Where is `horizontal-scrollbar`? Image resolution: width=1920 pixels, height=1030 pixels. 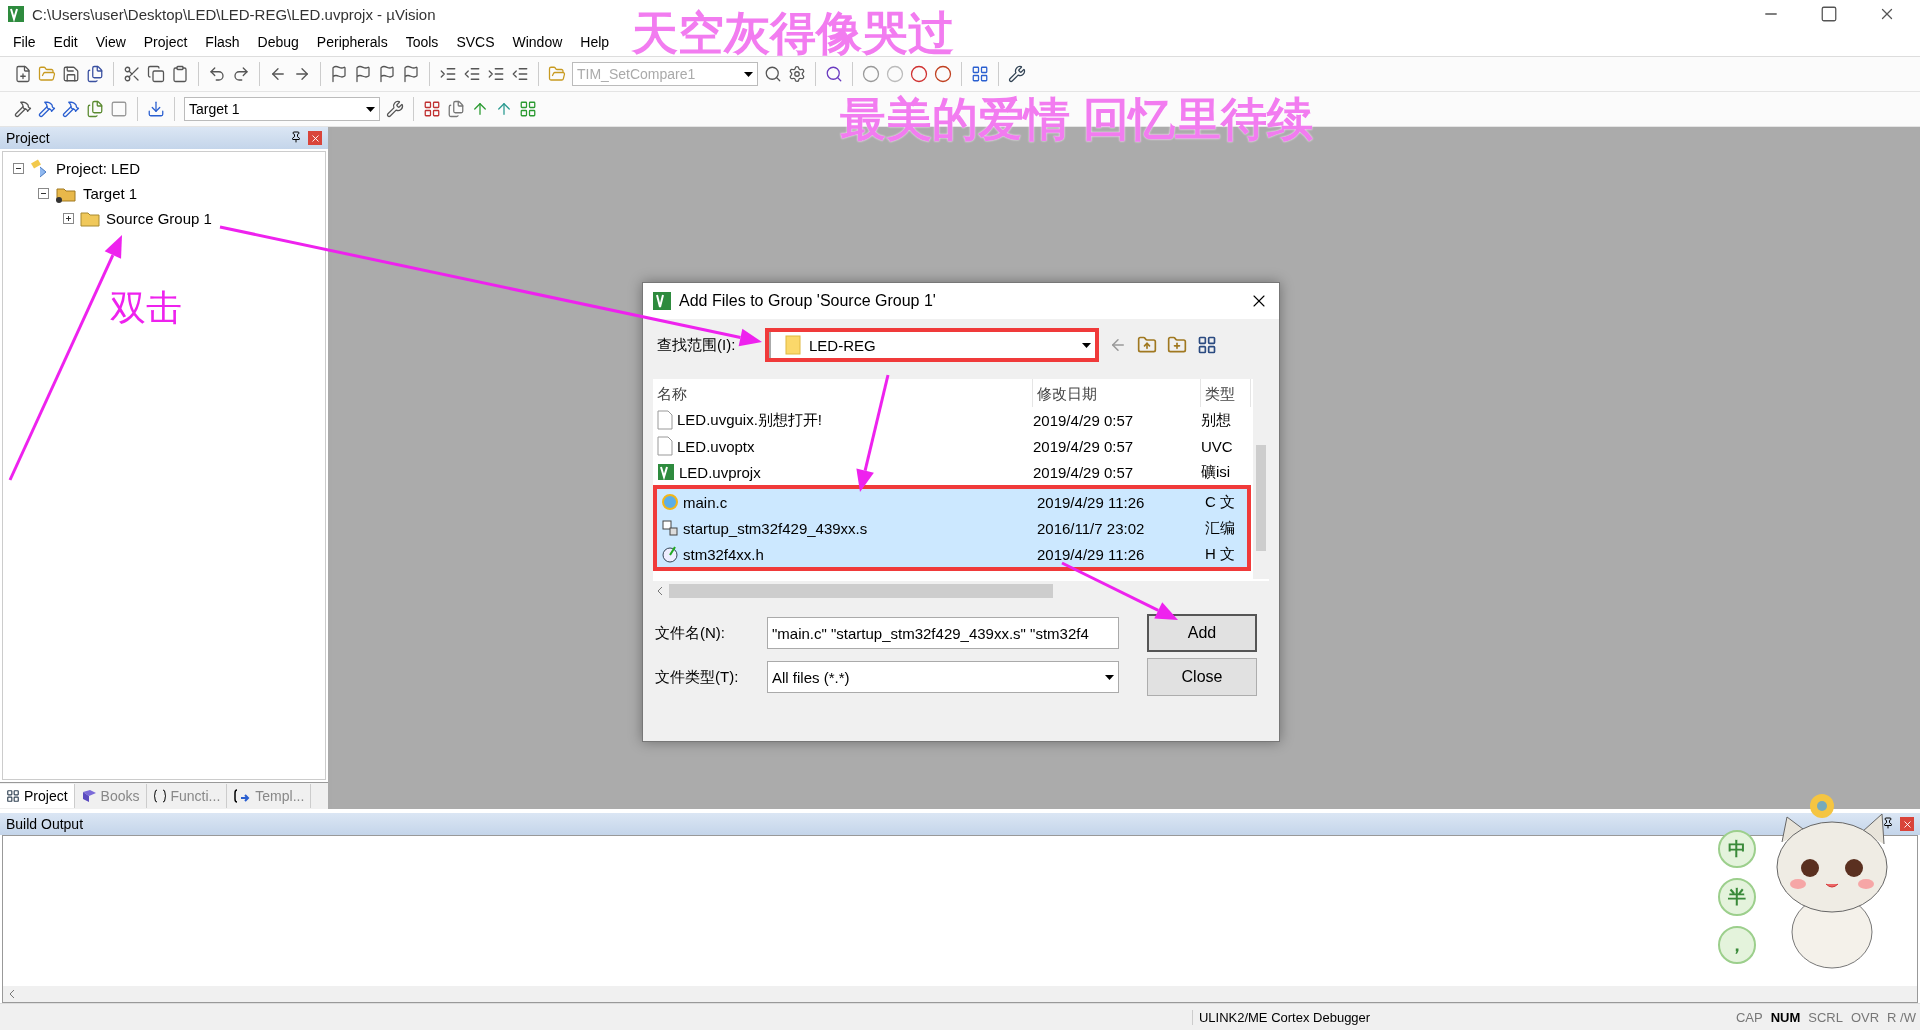
horizontal-scrollbar is located at coordinates (960, 994).